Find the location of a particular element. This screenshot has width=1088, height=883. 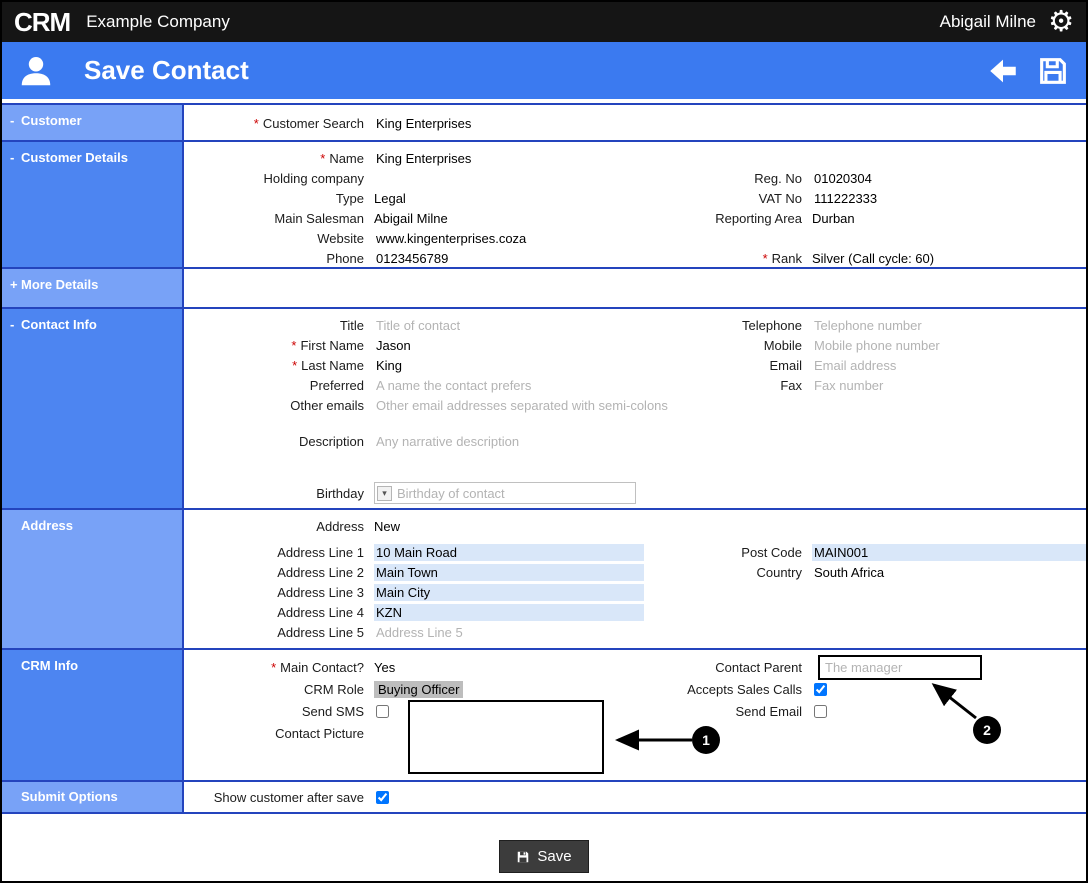

type-value: Legal is located at coordinates (390, 198).